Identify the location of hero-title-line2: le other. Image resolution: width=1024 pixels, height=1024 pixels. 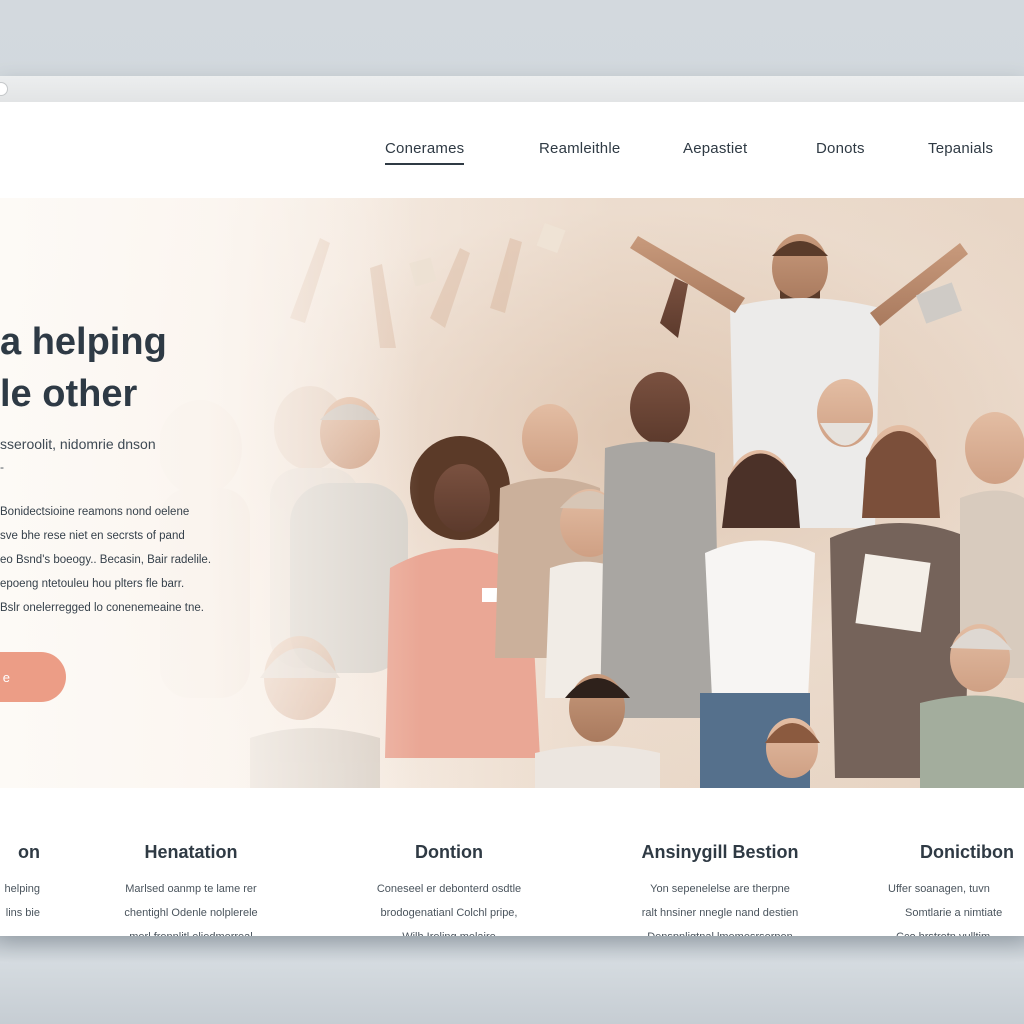
(69, 394).